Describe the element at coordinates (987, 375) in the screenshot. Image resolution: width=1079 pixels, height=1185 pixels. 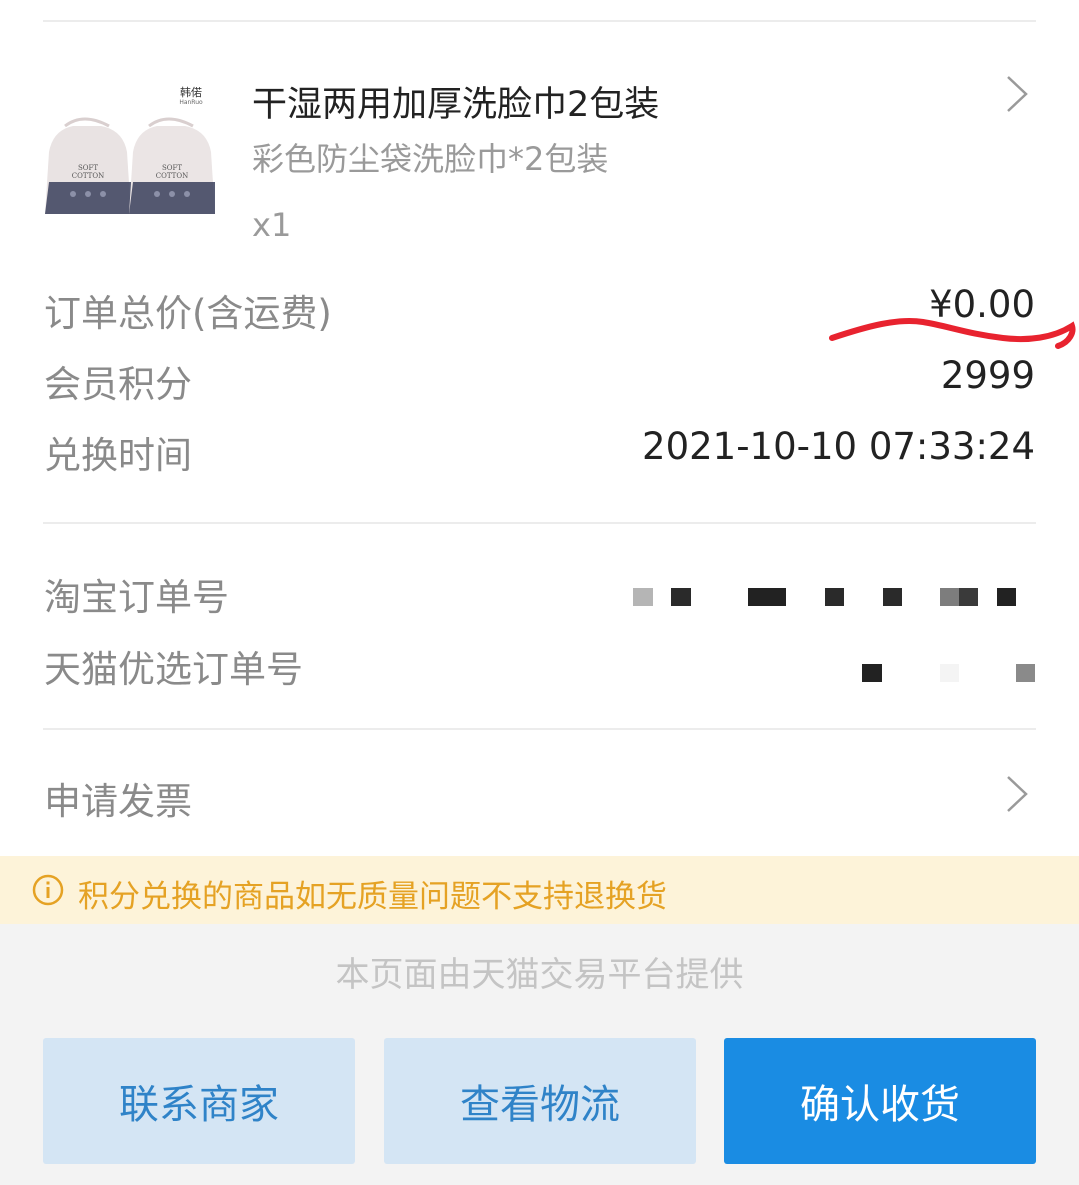
I see `member-points-value: 2999` at that location.